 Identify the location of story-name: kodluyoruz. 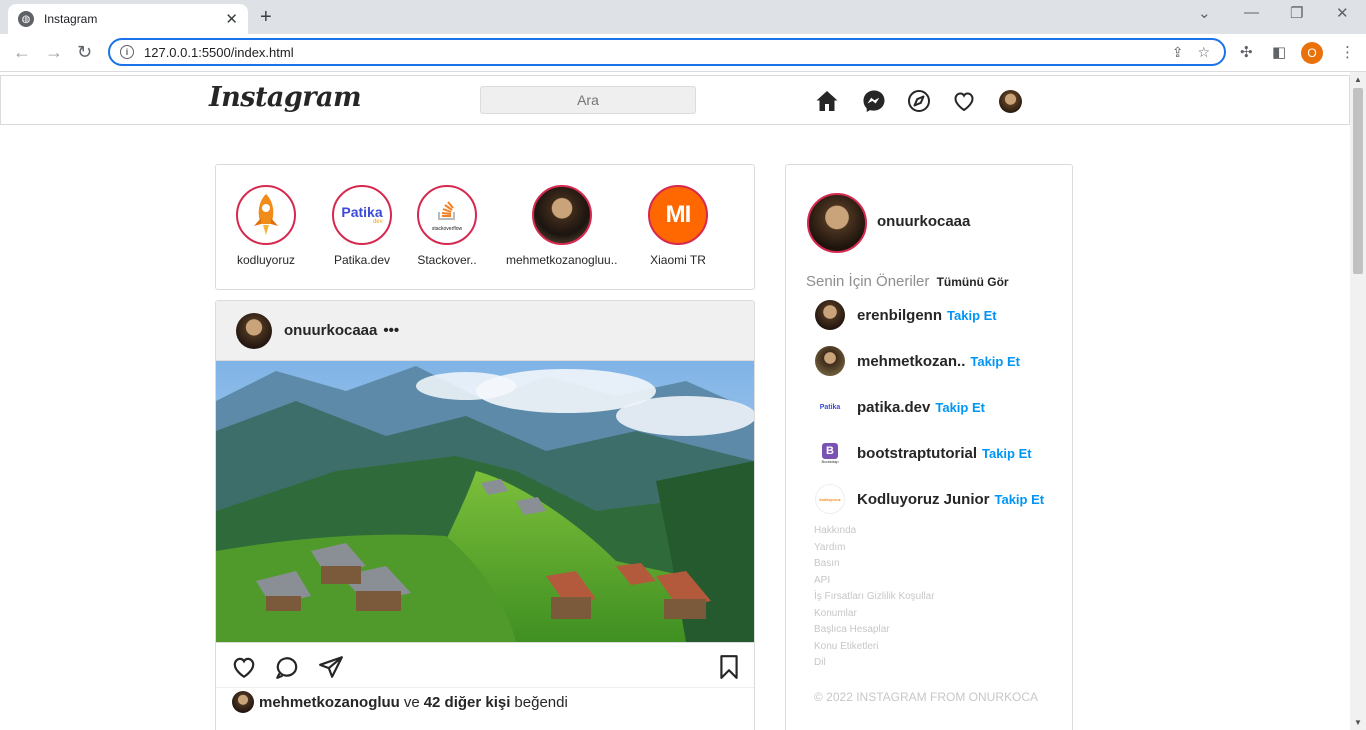
(266, 260).